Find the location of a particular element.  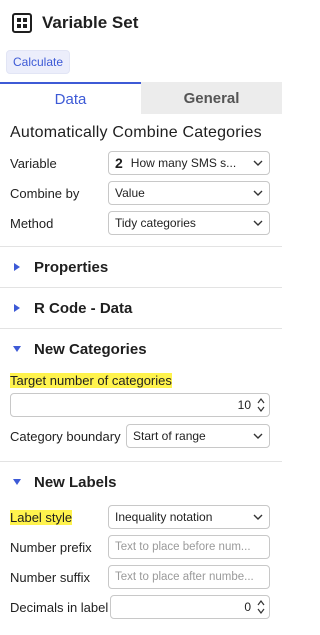

category-boundary-select: Start of range is located at coordinates (198, 436).